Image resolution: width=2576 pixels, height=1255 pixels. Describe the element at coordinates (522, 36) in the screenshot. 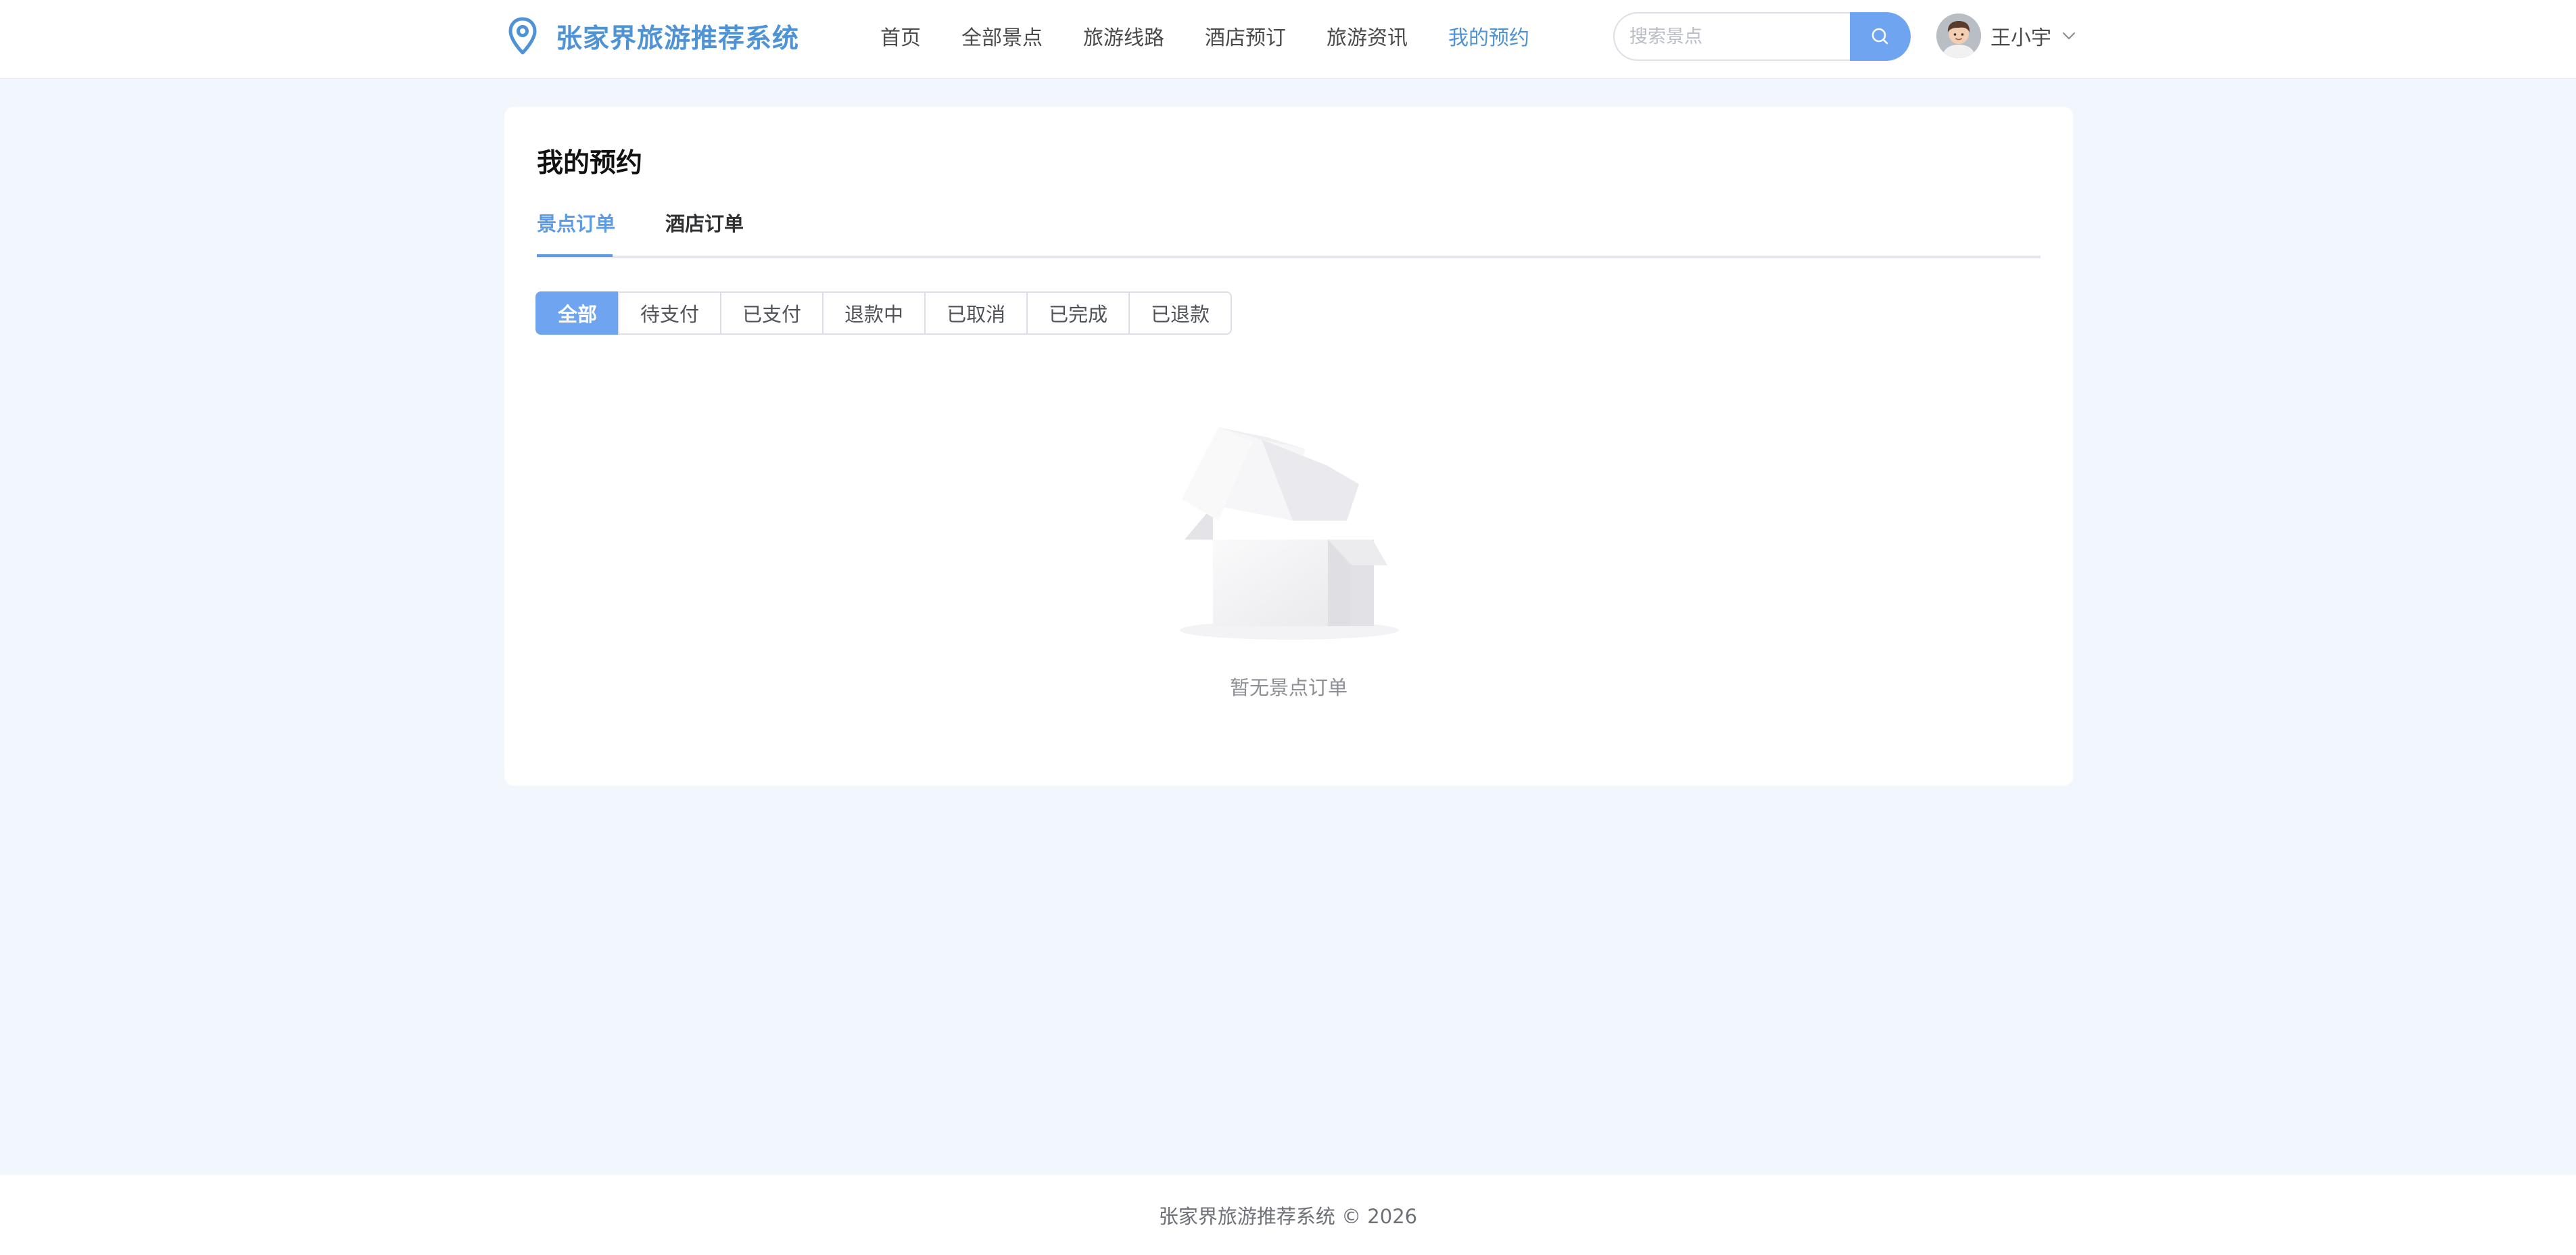

I see `location-pin-icon` at that location.